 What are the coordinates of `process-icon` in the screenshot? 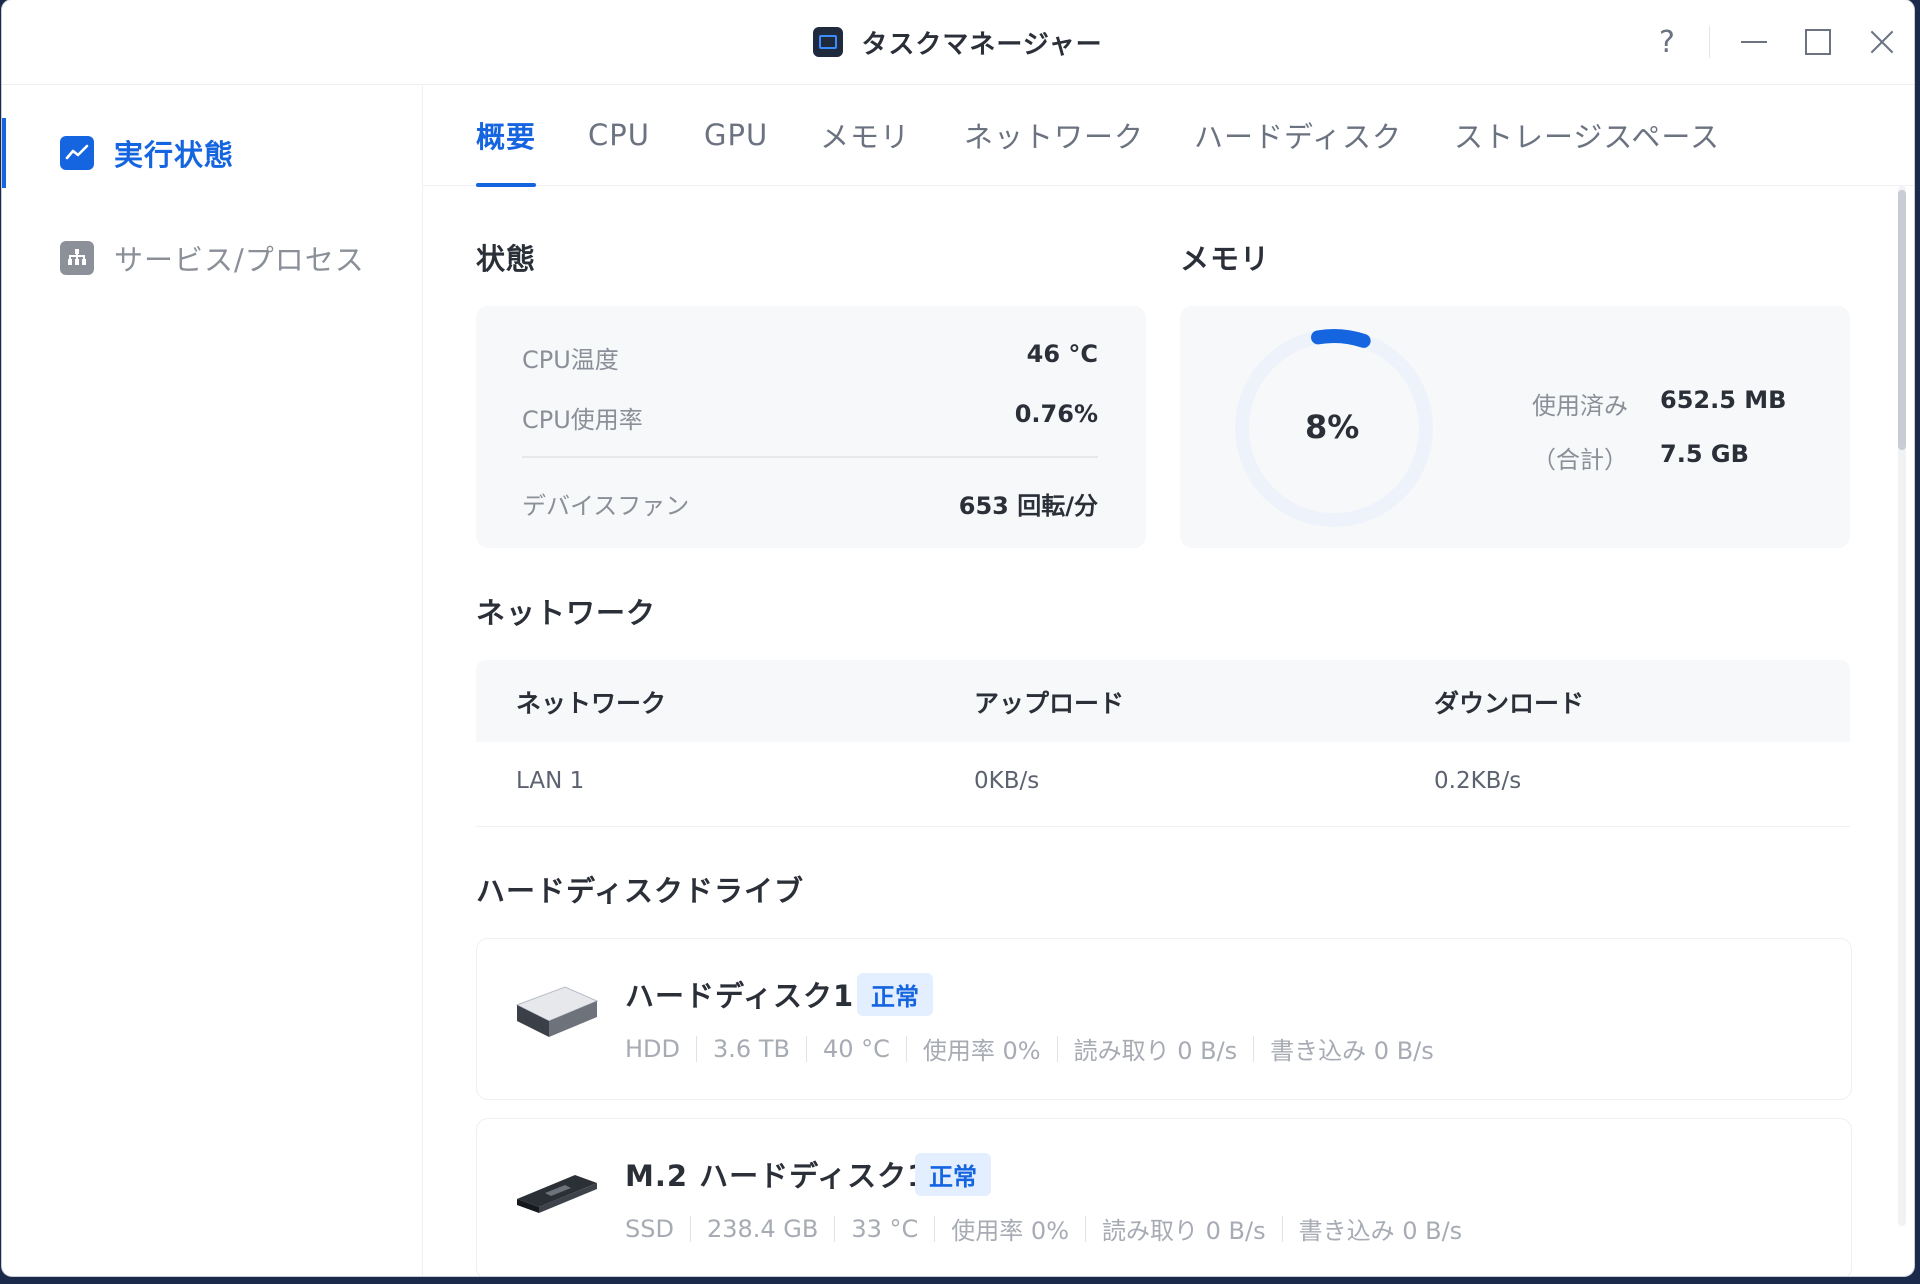 It's located at (77, 258).